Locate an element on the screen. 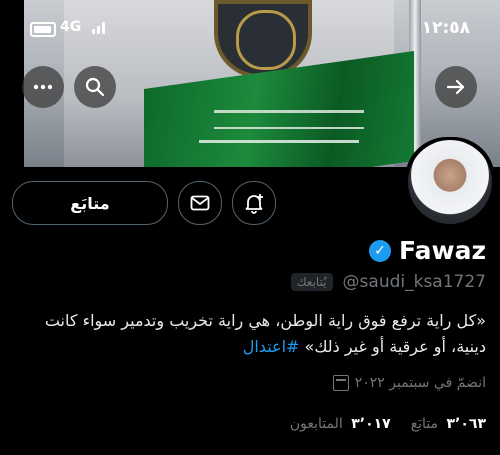 This screenshot has height=455, width=500. followers-stat: ٣٬٠١٧ المتابعون is located at coordinates (340, 424).